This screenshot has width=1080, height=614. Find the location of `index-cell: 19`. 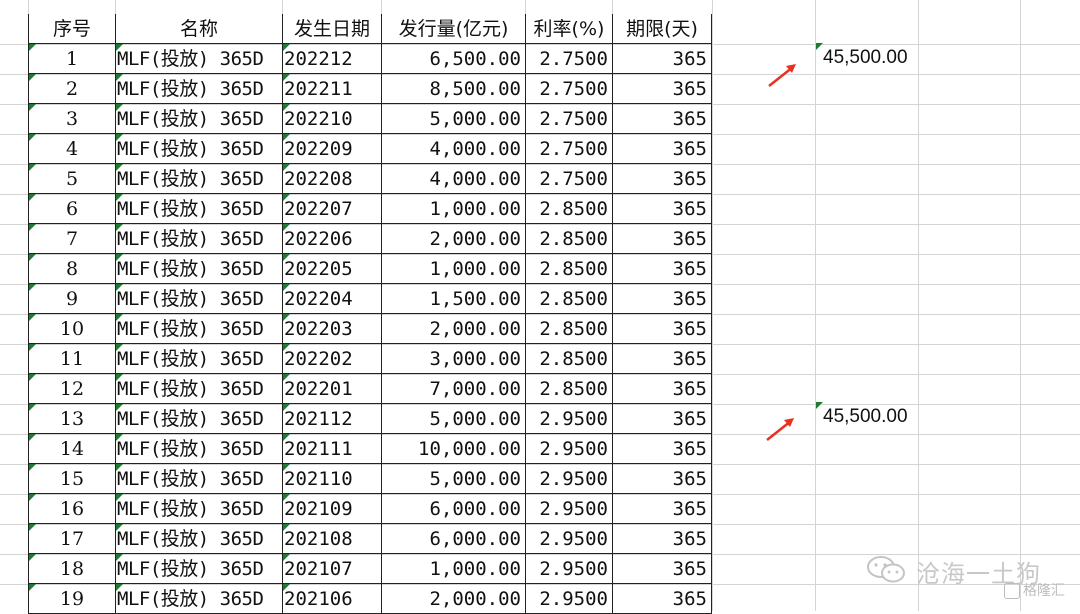

index-cell: 19 is located at coordinates (71, 599).